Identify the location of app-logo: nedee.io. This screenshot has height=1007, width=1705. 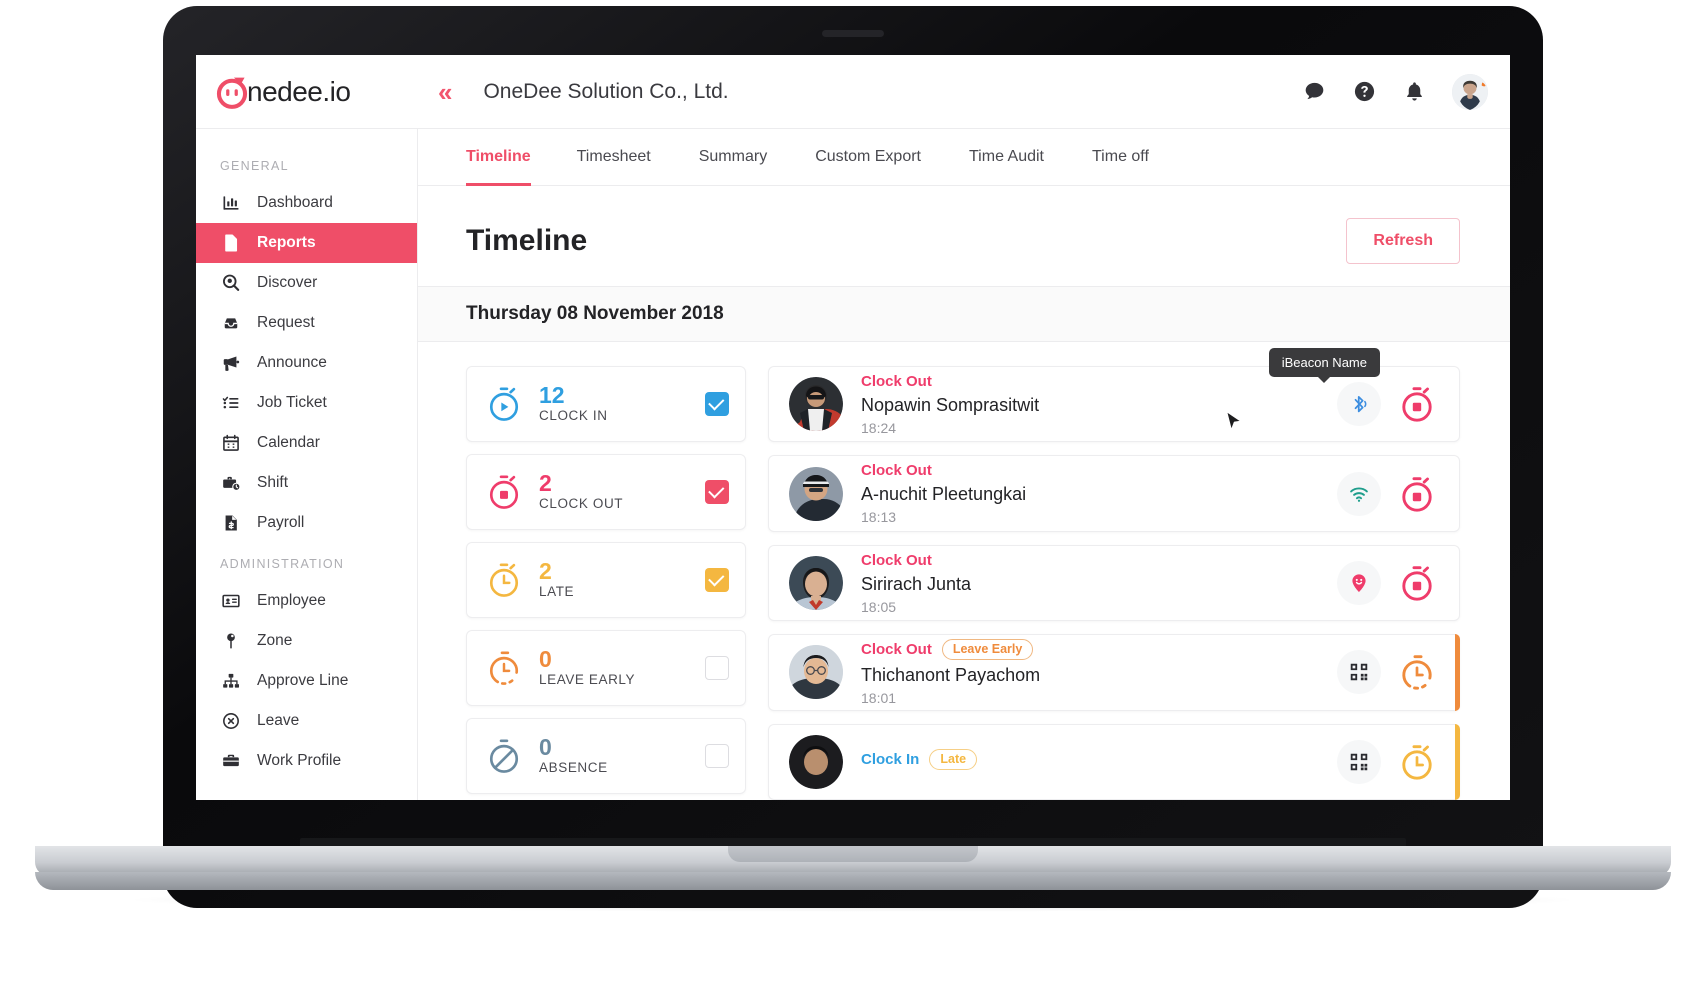
(307, 92).